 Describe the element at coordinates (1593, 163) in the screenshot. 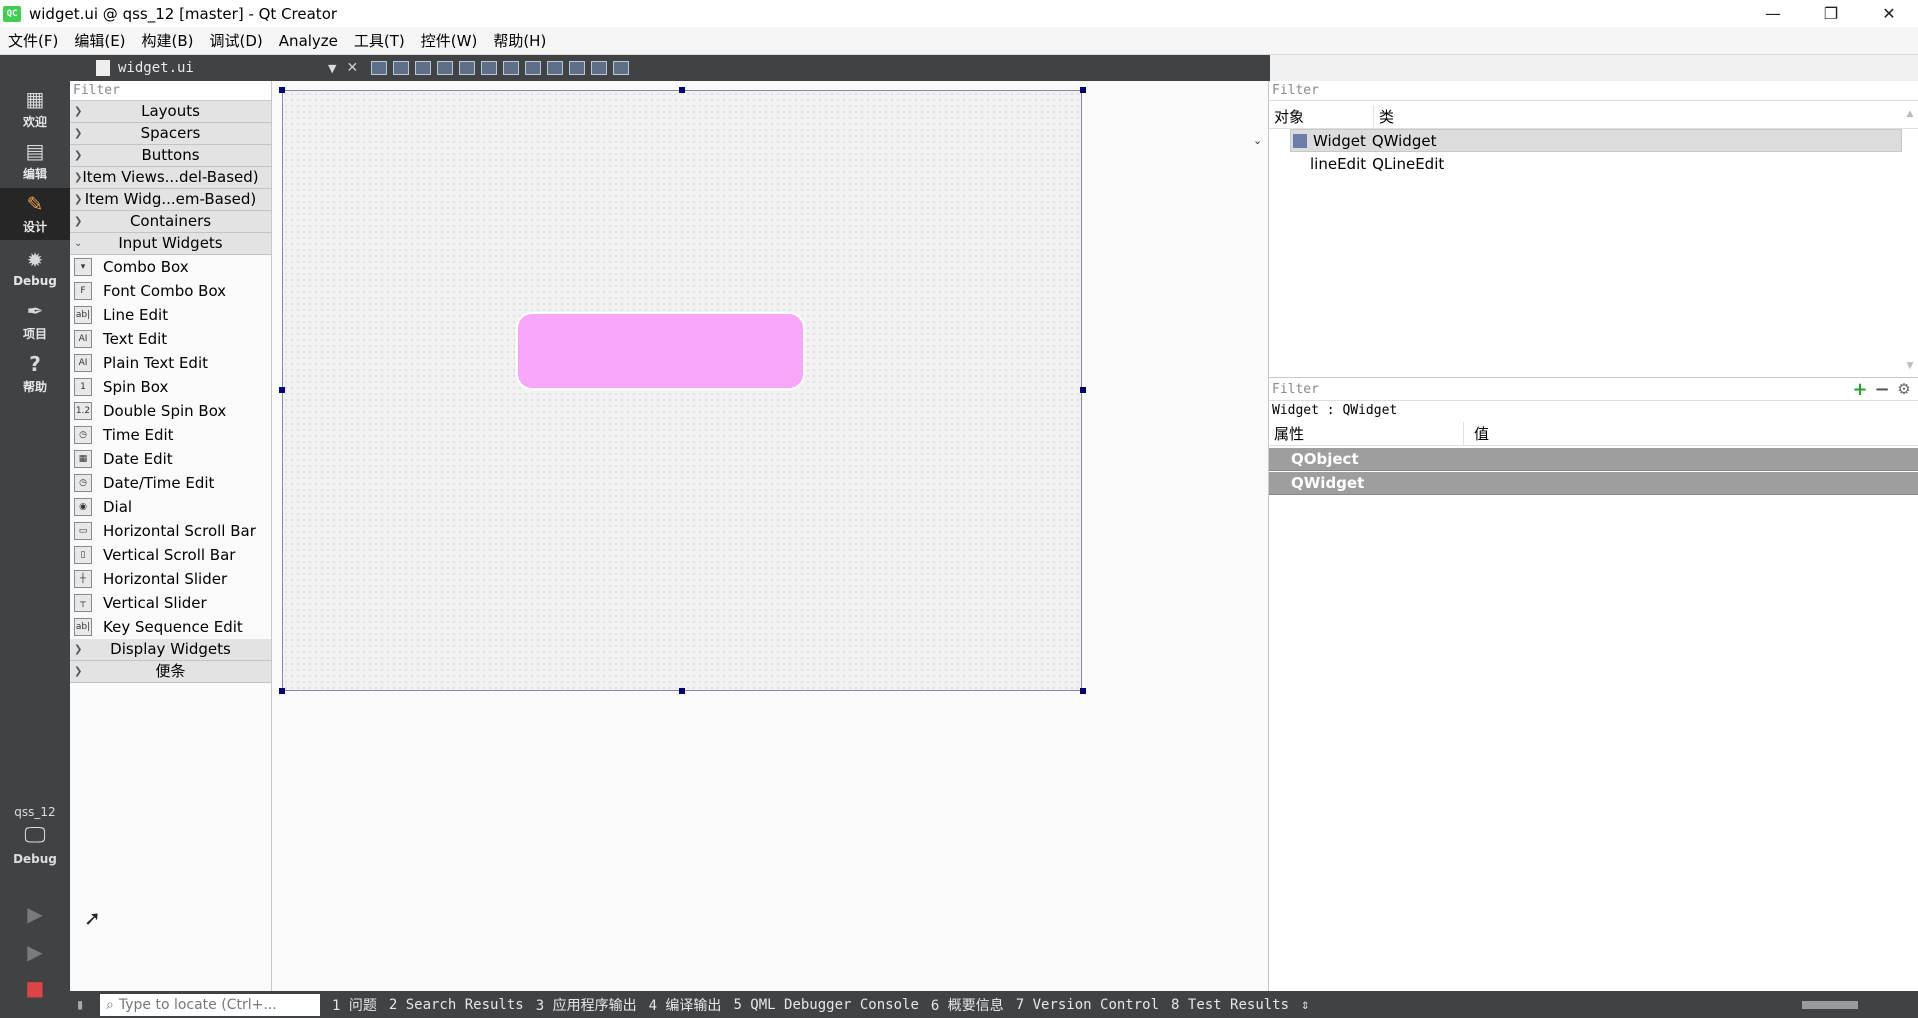

I see `object-row-lineedit: lineEdit QLineEdit` at that location.